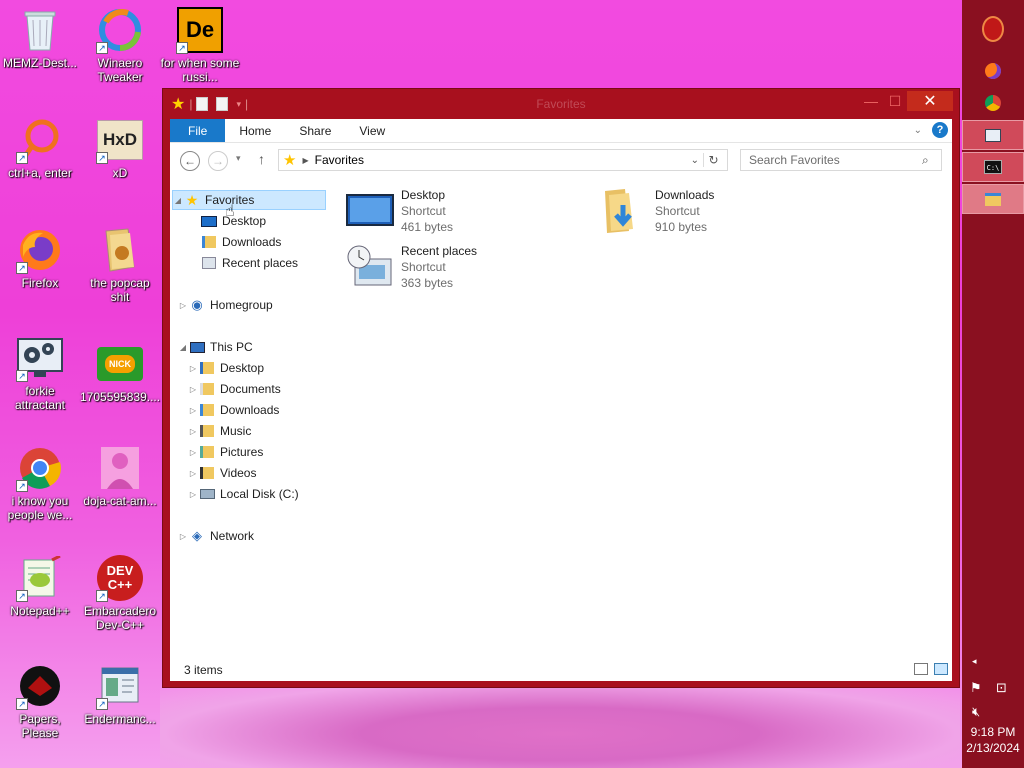  Describe the element at coordinates (411, 267) in the screenshot. I see `file-item-recent-places: Recent places Shortcut 363 bytes` at that location.